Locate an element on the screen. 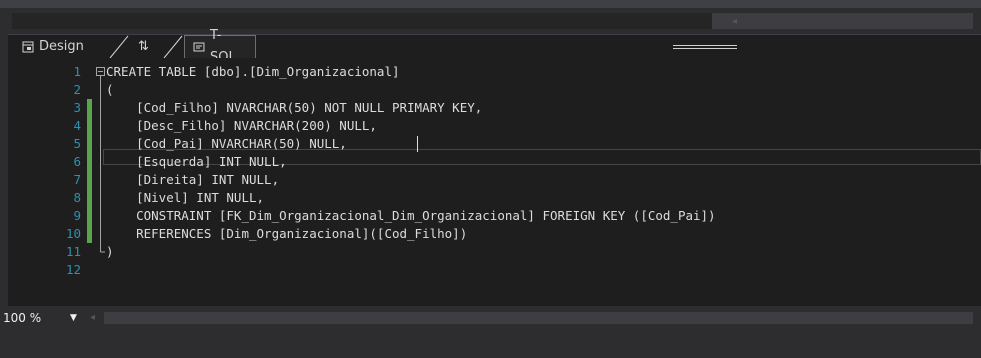 Image resolution: width=981 pixels, height=358 pixels. tab-tsql: T-SQL is located at coordinates (220, 46).